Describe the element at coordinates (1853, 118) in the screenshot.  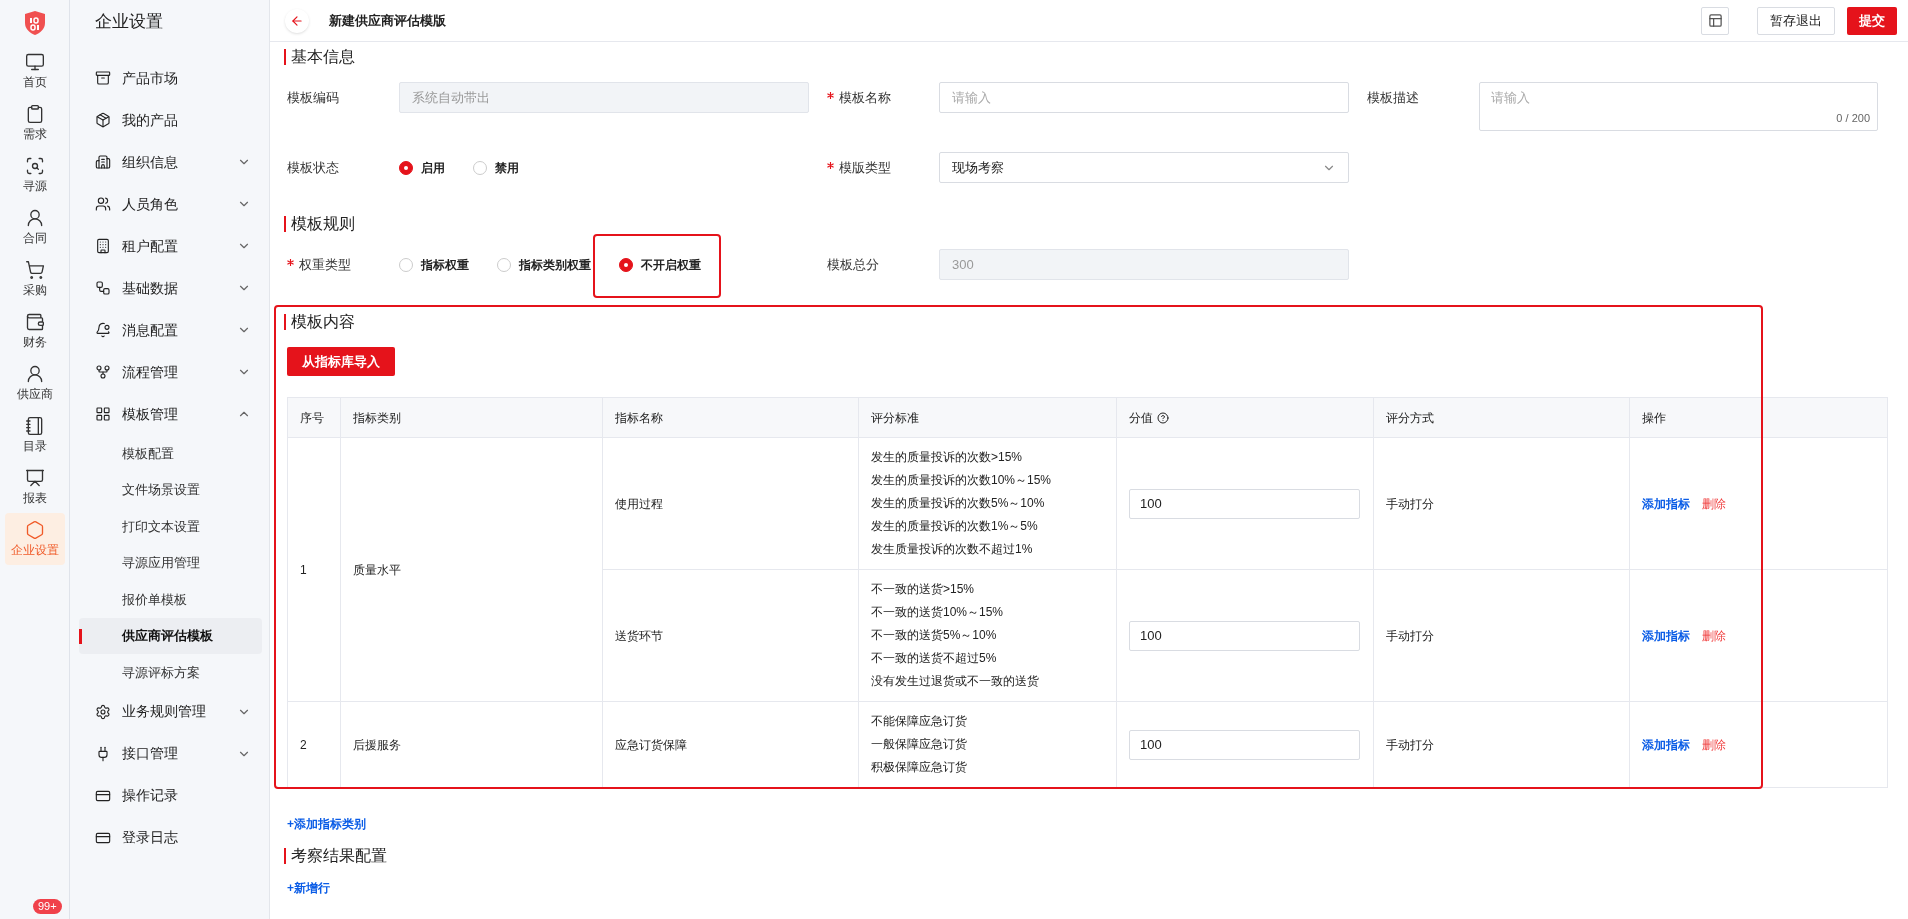
I see `char-counter: 0 / 200` at that location.